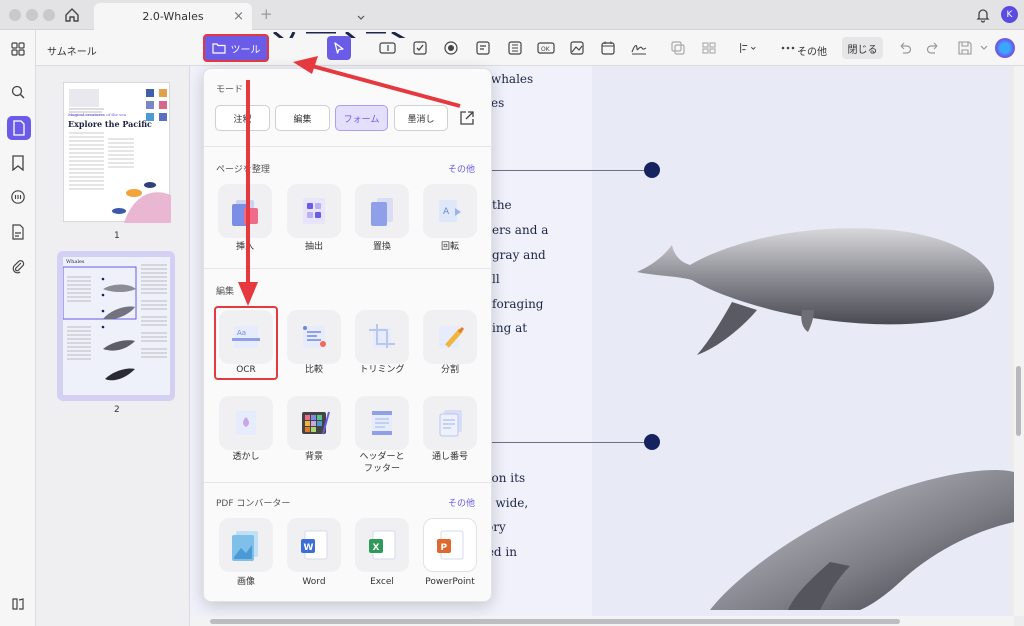 This screenshot has height=626, width=1024. What do you see at coordinates (382, 211) in the screenshot?
I see `replace-tool-tile` at bounding box center [382, 211].